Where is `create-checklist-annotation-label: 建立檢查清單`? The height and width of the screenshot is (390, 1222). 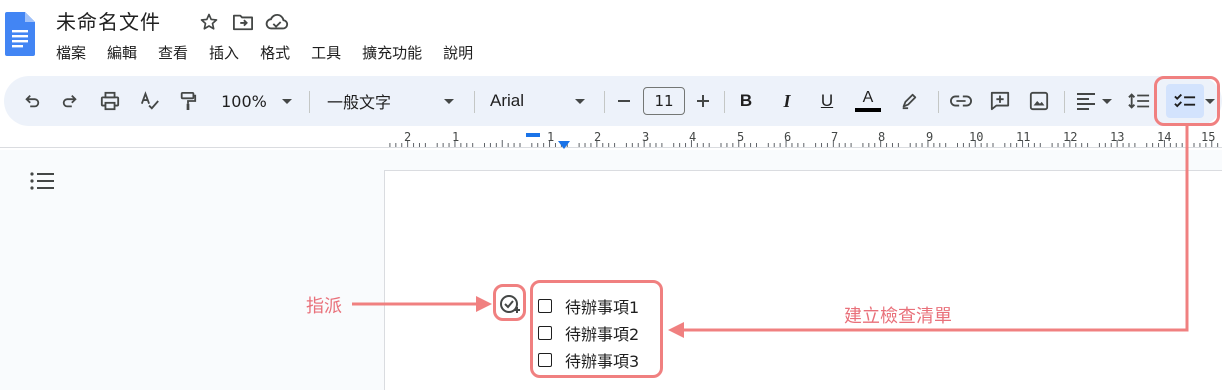
create-checklist-annotation-label: 建立檢查清單 is located at coordinates (898, 316).